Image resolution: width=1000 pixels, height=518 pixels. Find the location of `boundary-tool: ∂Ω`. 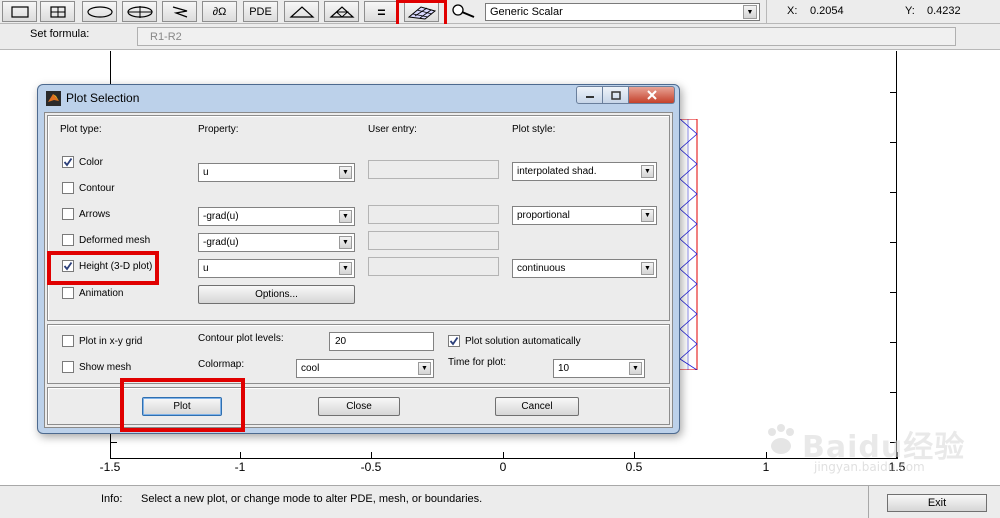

boundary-tool: ∂Ω is located at coordinates (219, 11).